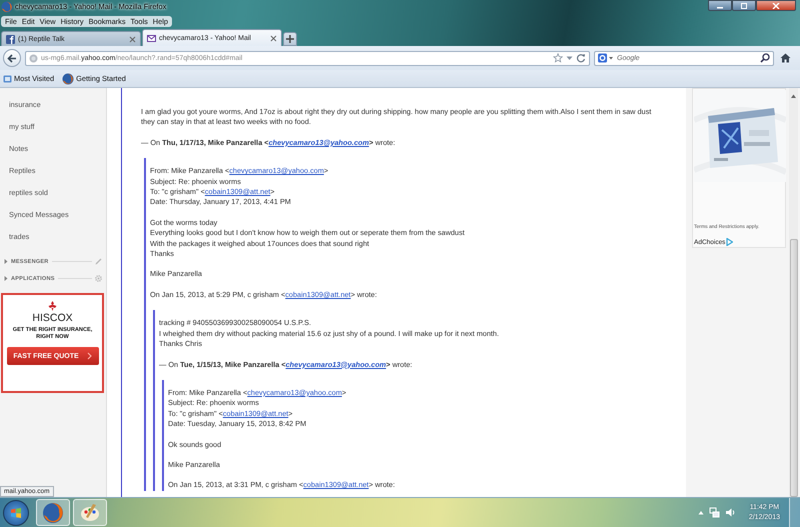  What do you see at coordinates (89, 356) in the screenshot?
I see `chevron-icon` at bounding box center [89, 356].